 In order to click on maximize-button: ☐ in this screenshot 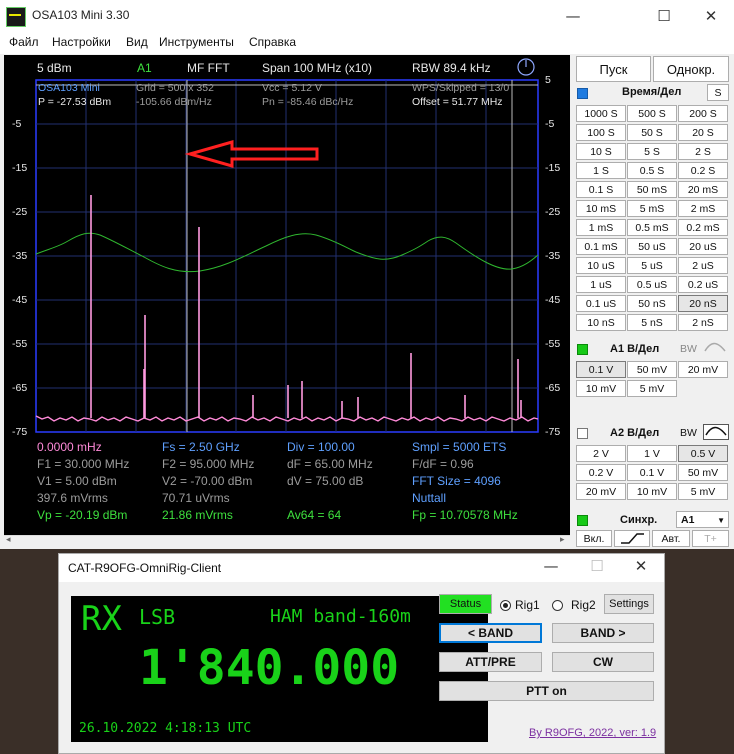, I will do `click(664, 16)`.